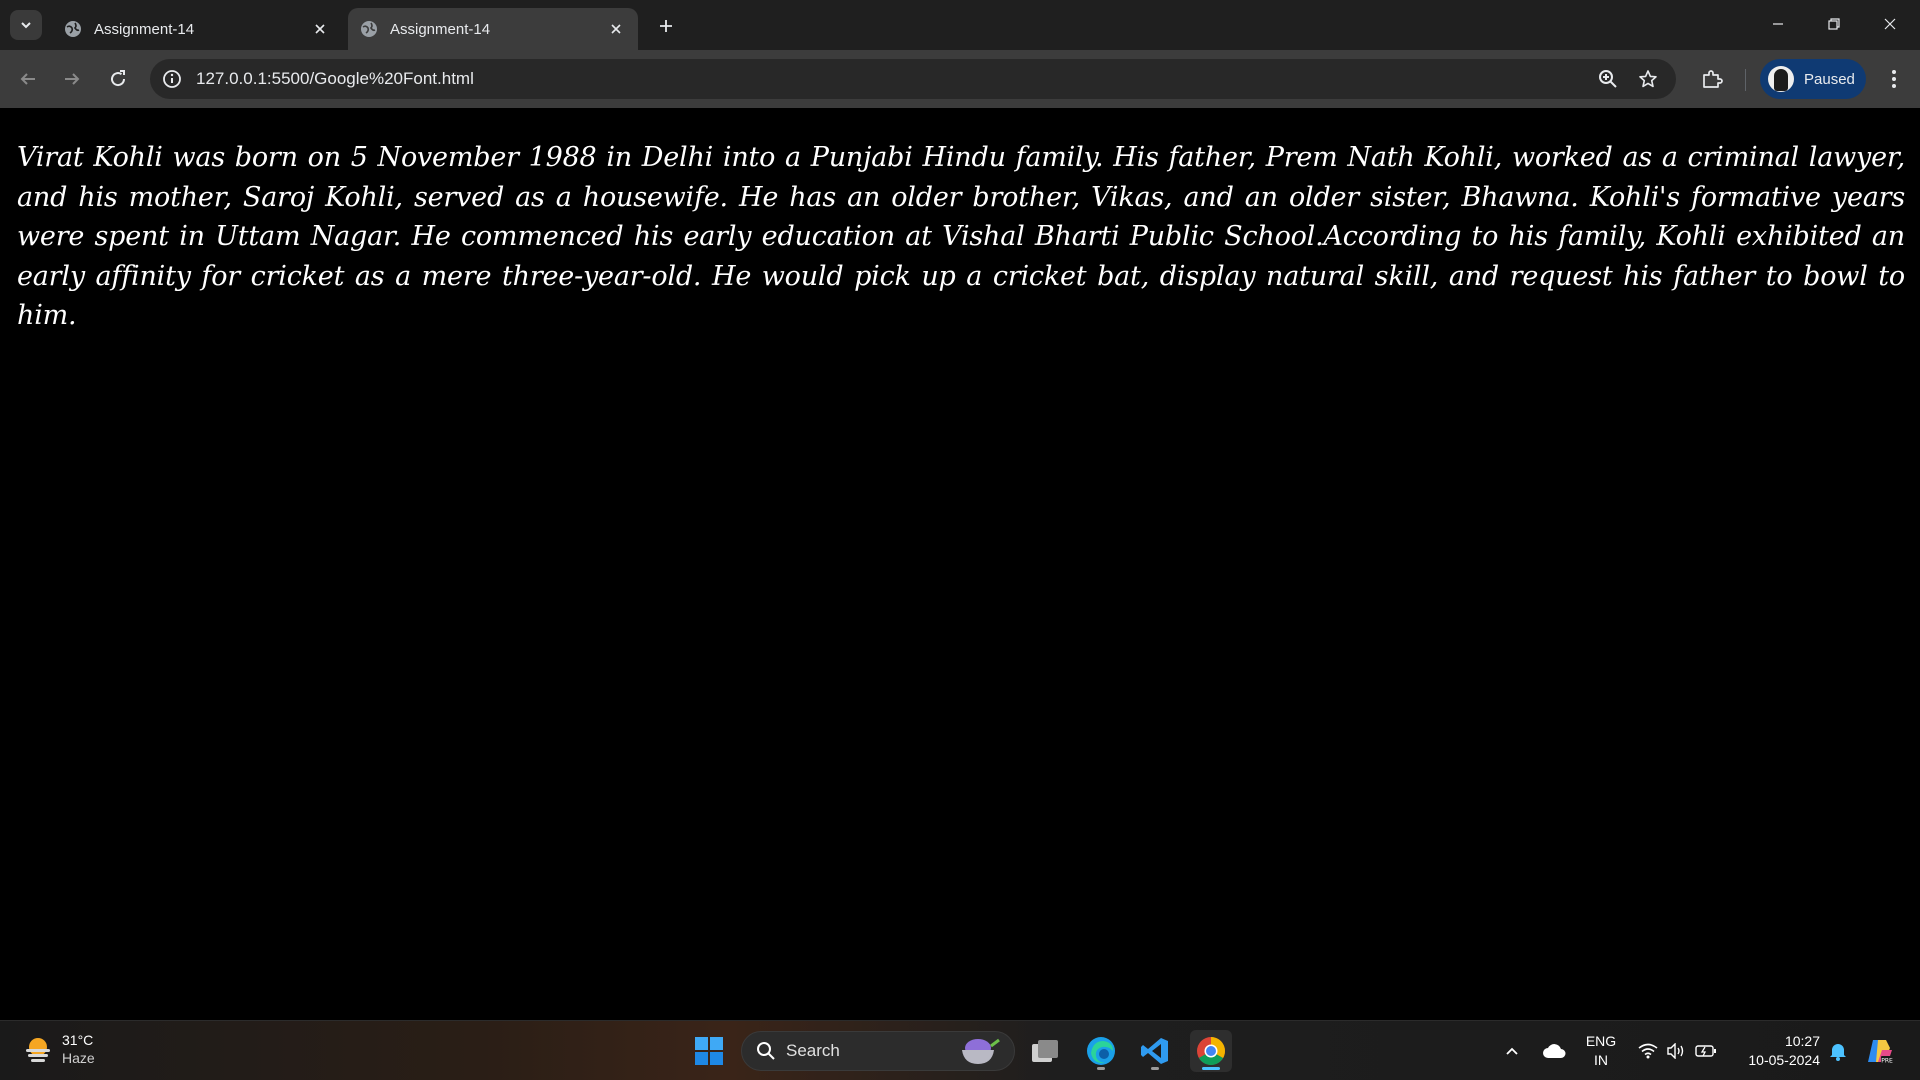 The image size is (1920, 1080). I want to click on copilot-icon: PRE, so click(1880, 1052).